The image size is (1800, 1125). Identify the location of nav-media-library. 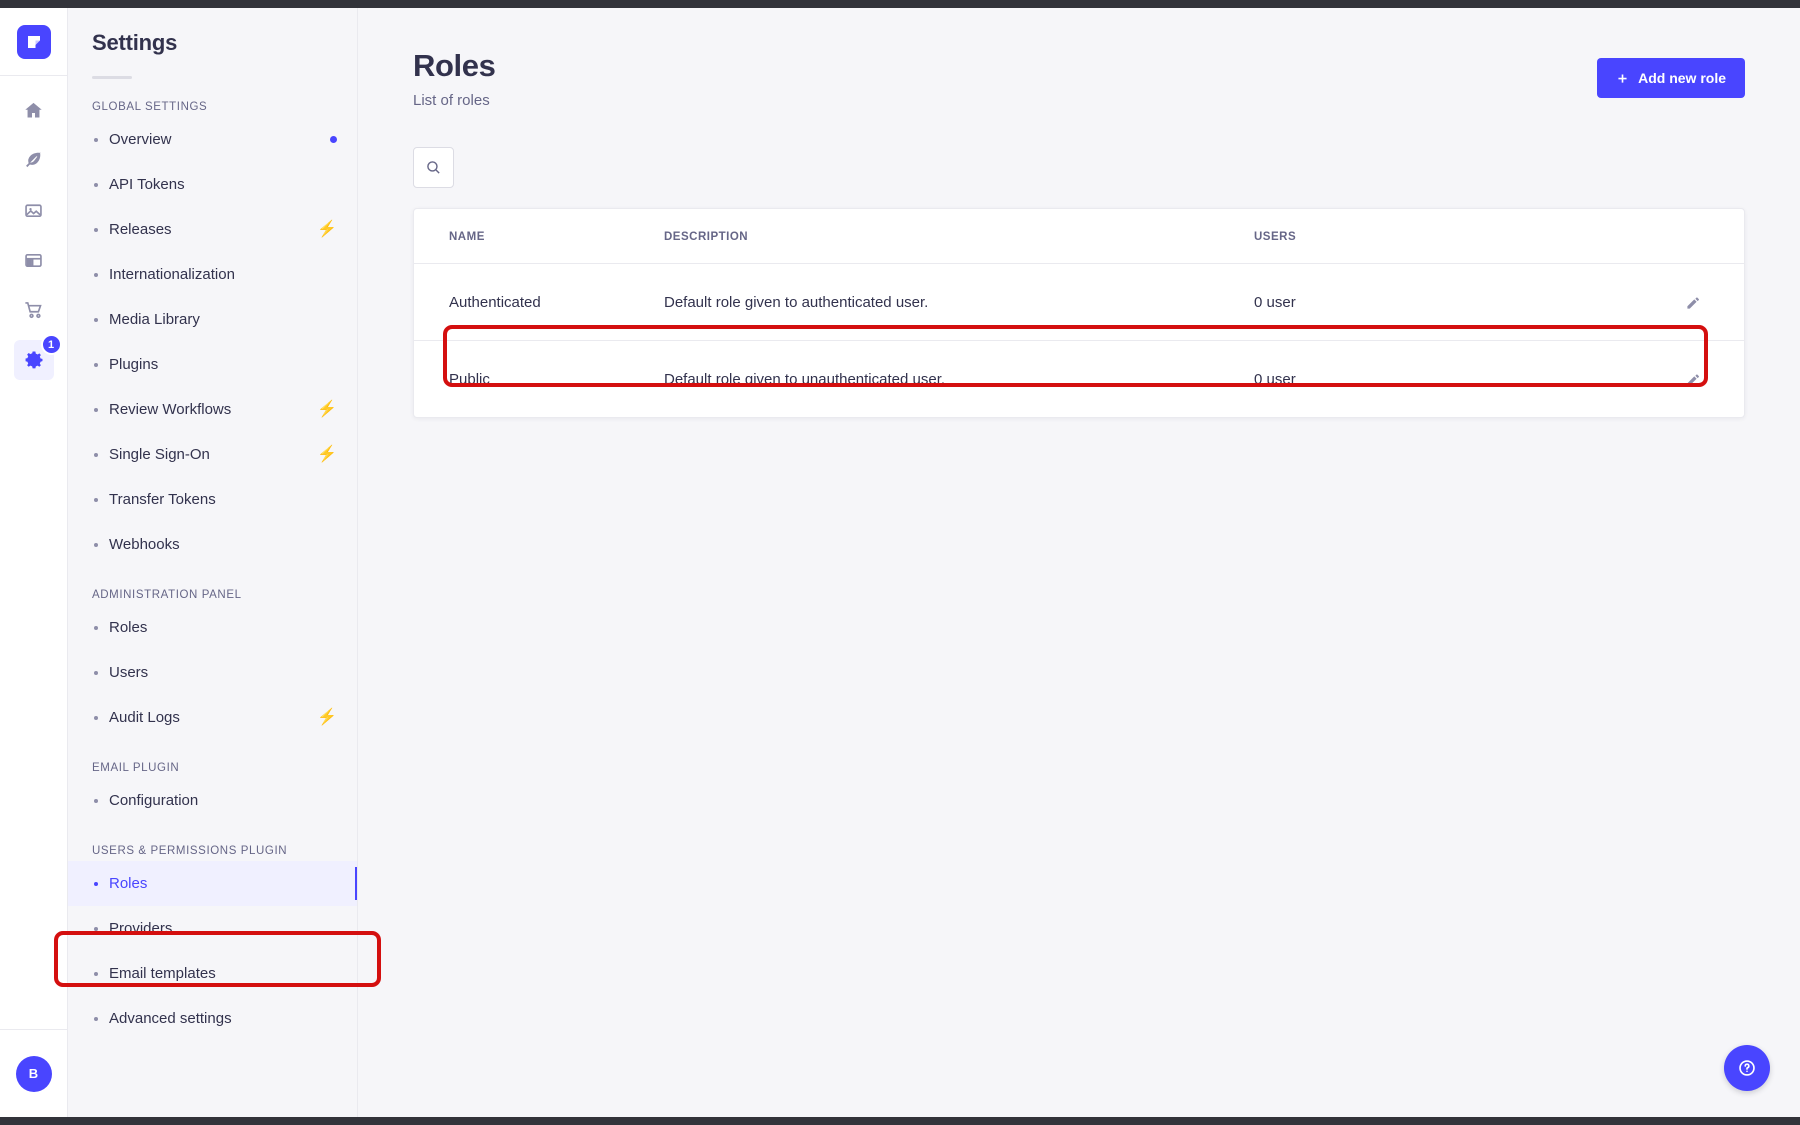
(34, 210).